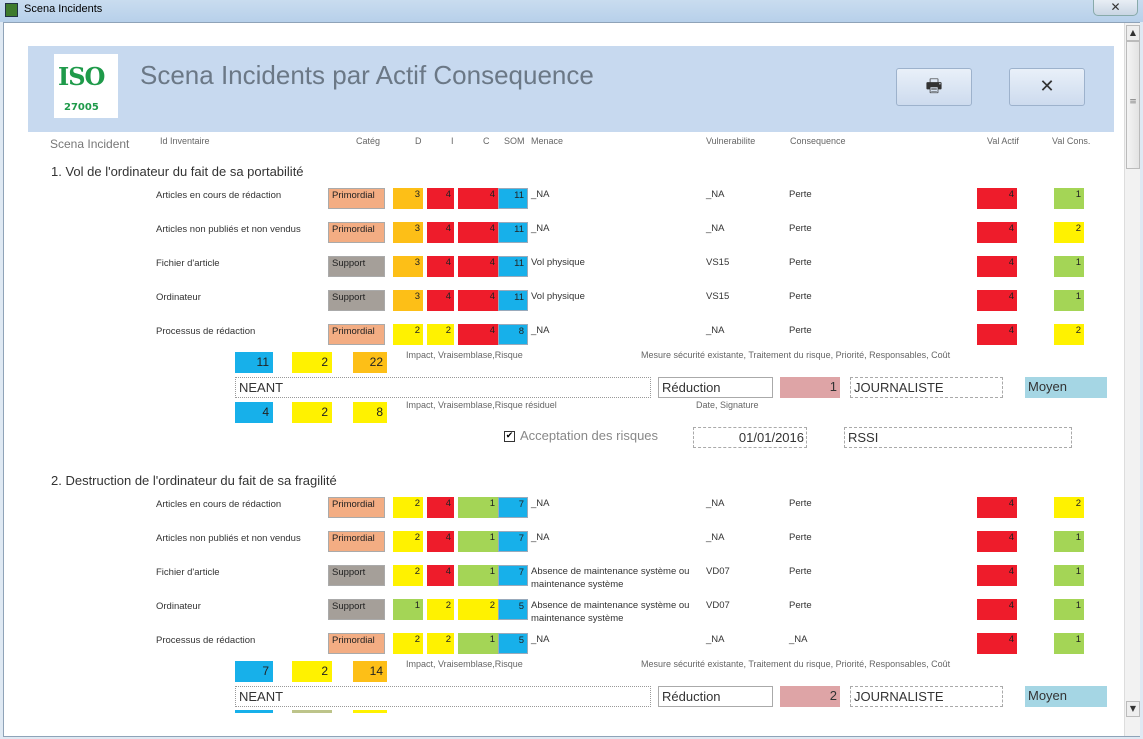 This screenshot has width=1143, height=739. Describe the element at coordinates (464, 355) in the screenshot. I see `impact-label: Impact, Vraisemblase,Risque` at that location.